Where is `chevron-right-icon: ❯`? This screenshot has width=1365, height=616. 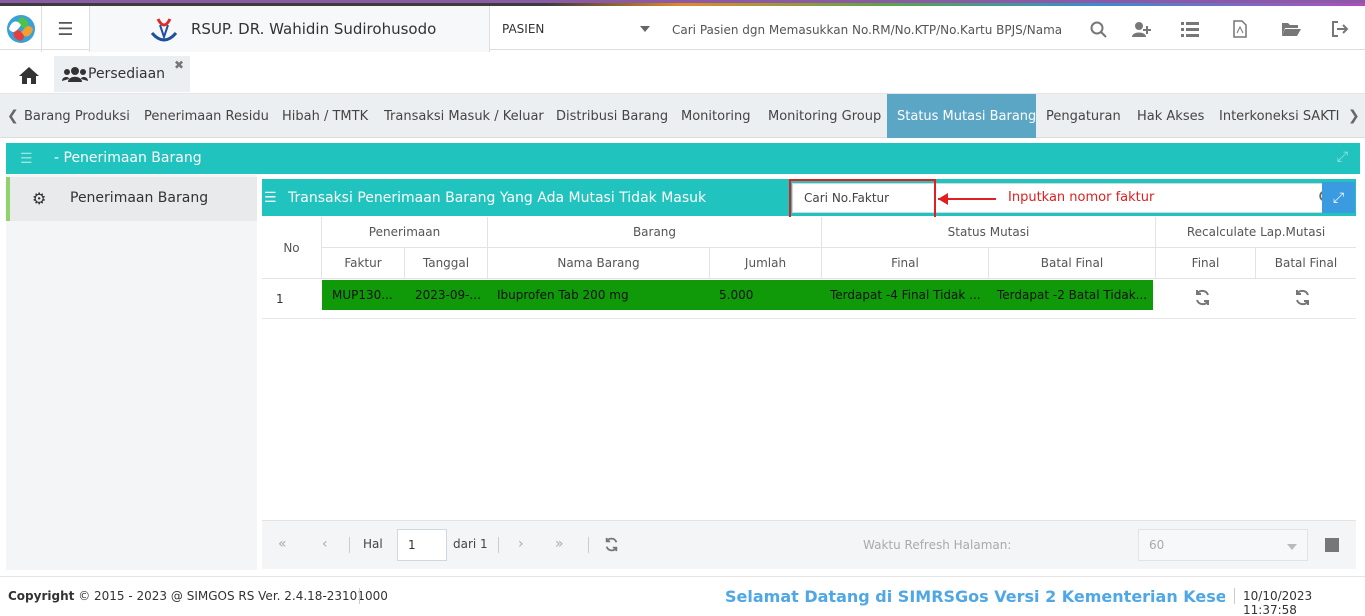
chevron-right-icon: ❯ is located at coordinates (1354, 116).